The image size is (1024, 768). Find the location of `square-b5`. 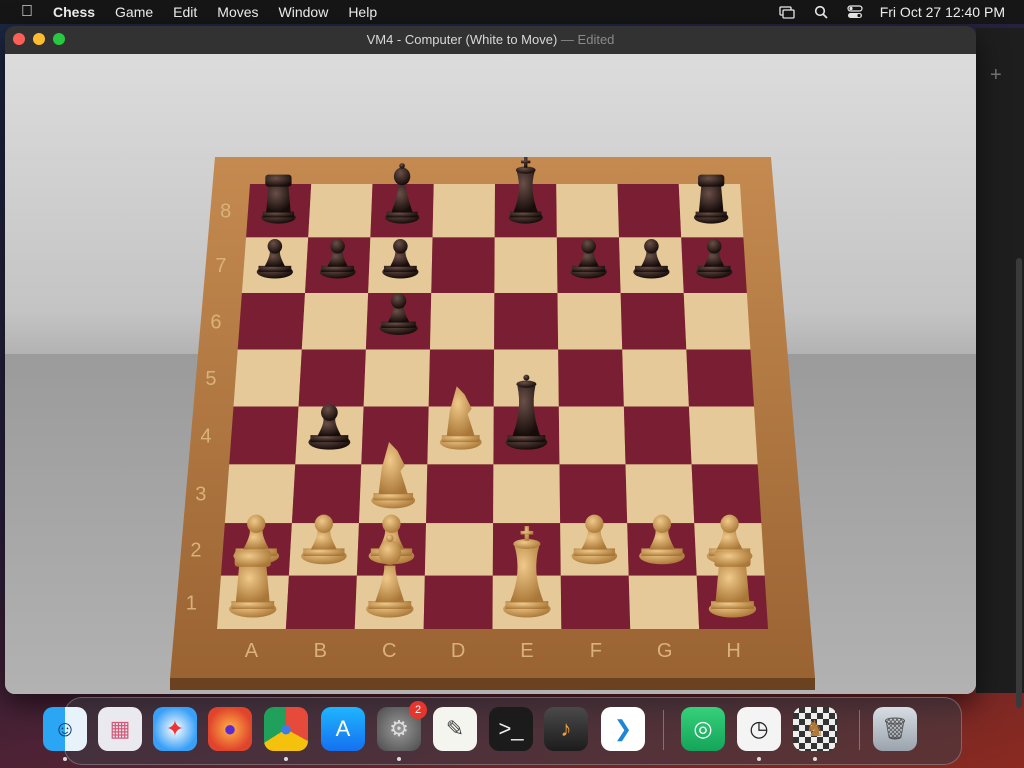

square-b5 is located at coordinates (332, 378).